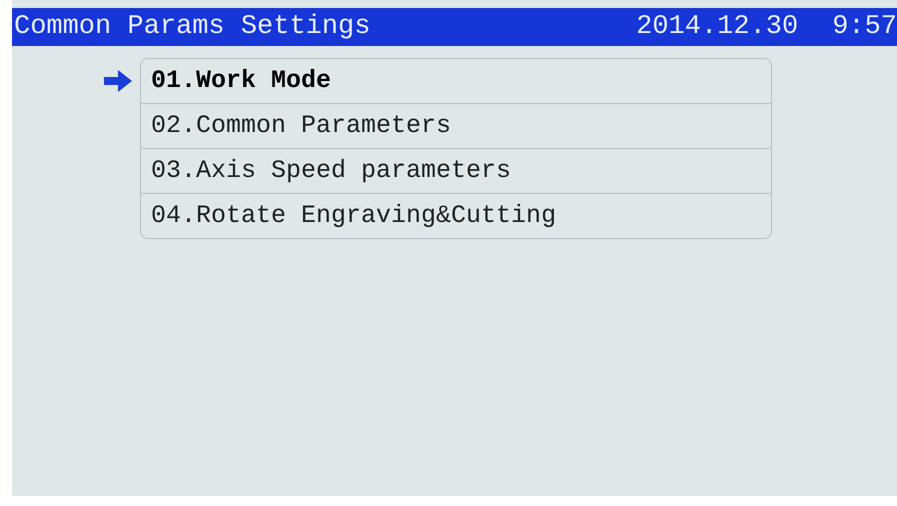 This screenshot has height=506, width=897. What do you see at coordinates (864, 27) in the screenshot?
I see `time-text: 9:57` at bounding box center [864, 27].